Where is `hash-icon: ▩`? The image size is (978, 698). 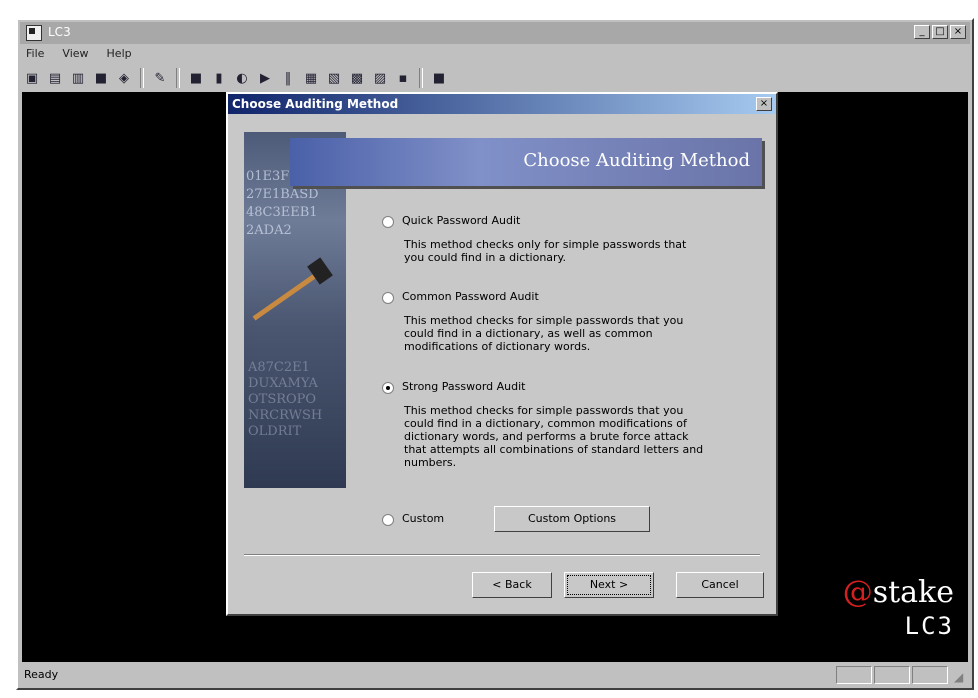 hash-icon: ▩ is located at coordinates (357, 78).